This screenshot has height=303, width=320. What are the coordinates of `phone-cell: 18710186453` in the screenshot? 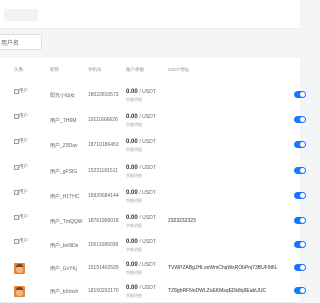 It's located at (103, 145).